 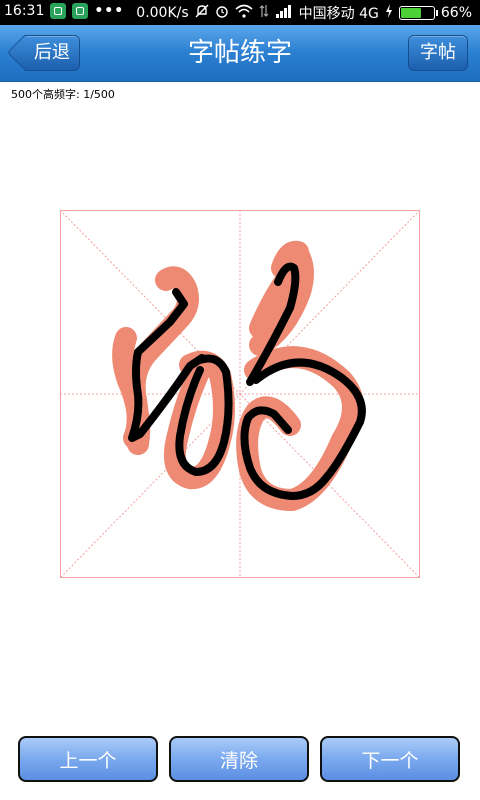 What do you see at coordinates (264, 13) in the screenshot?
I see `data-transfer-icon` at bounding box center [264, 13].